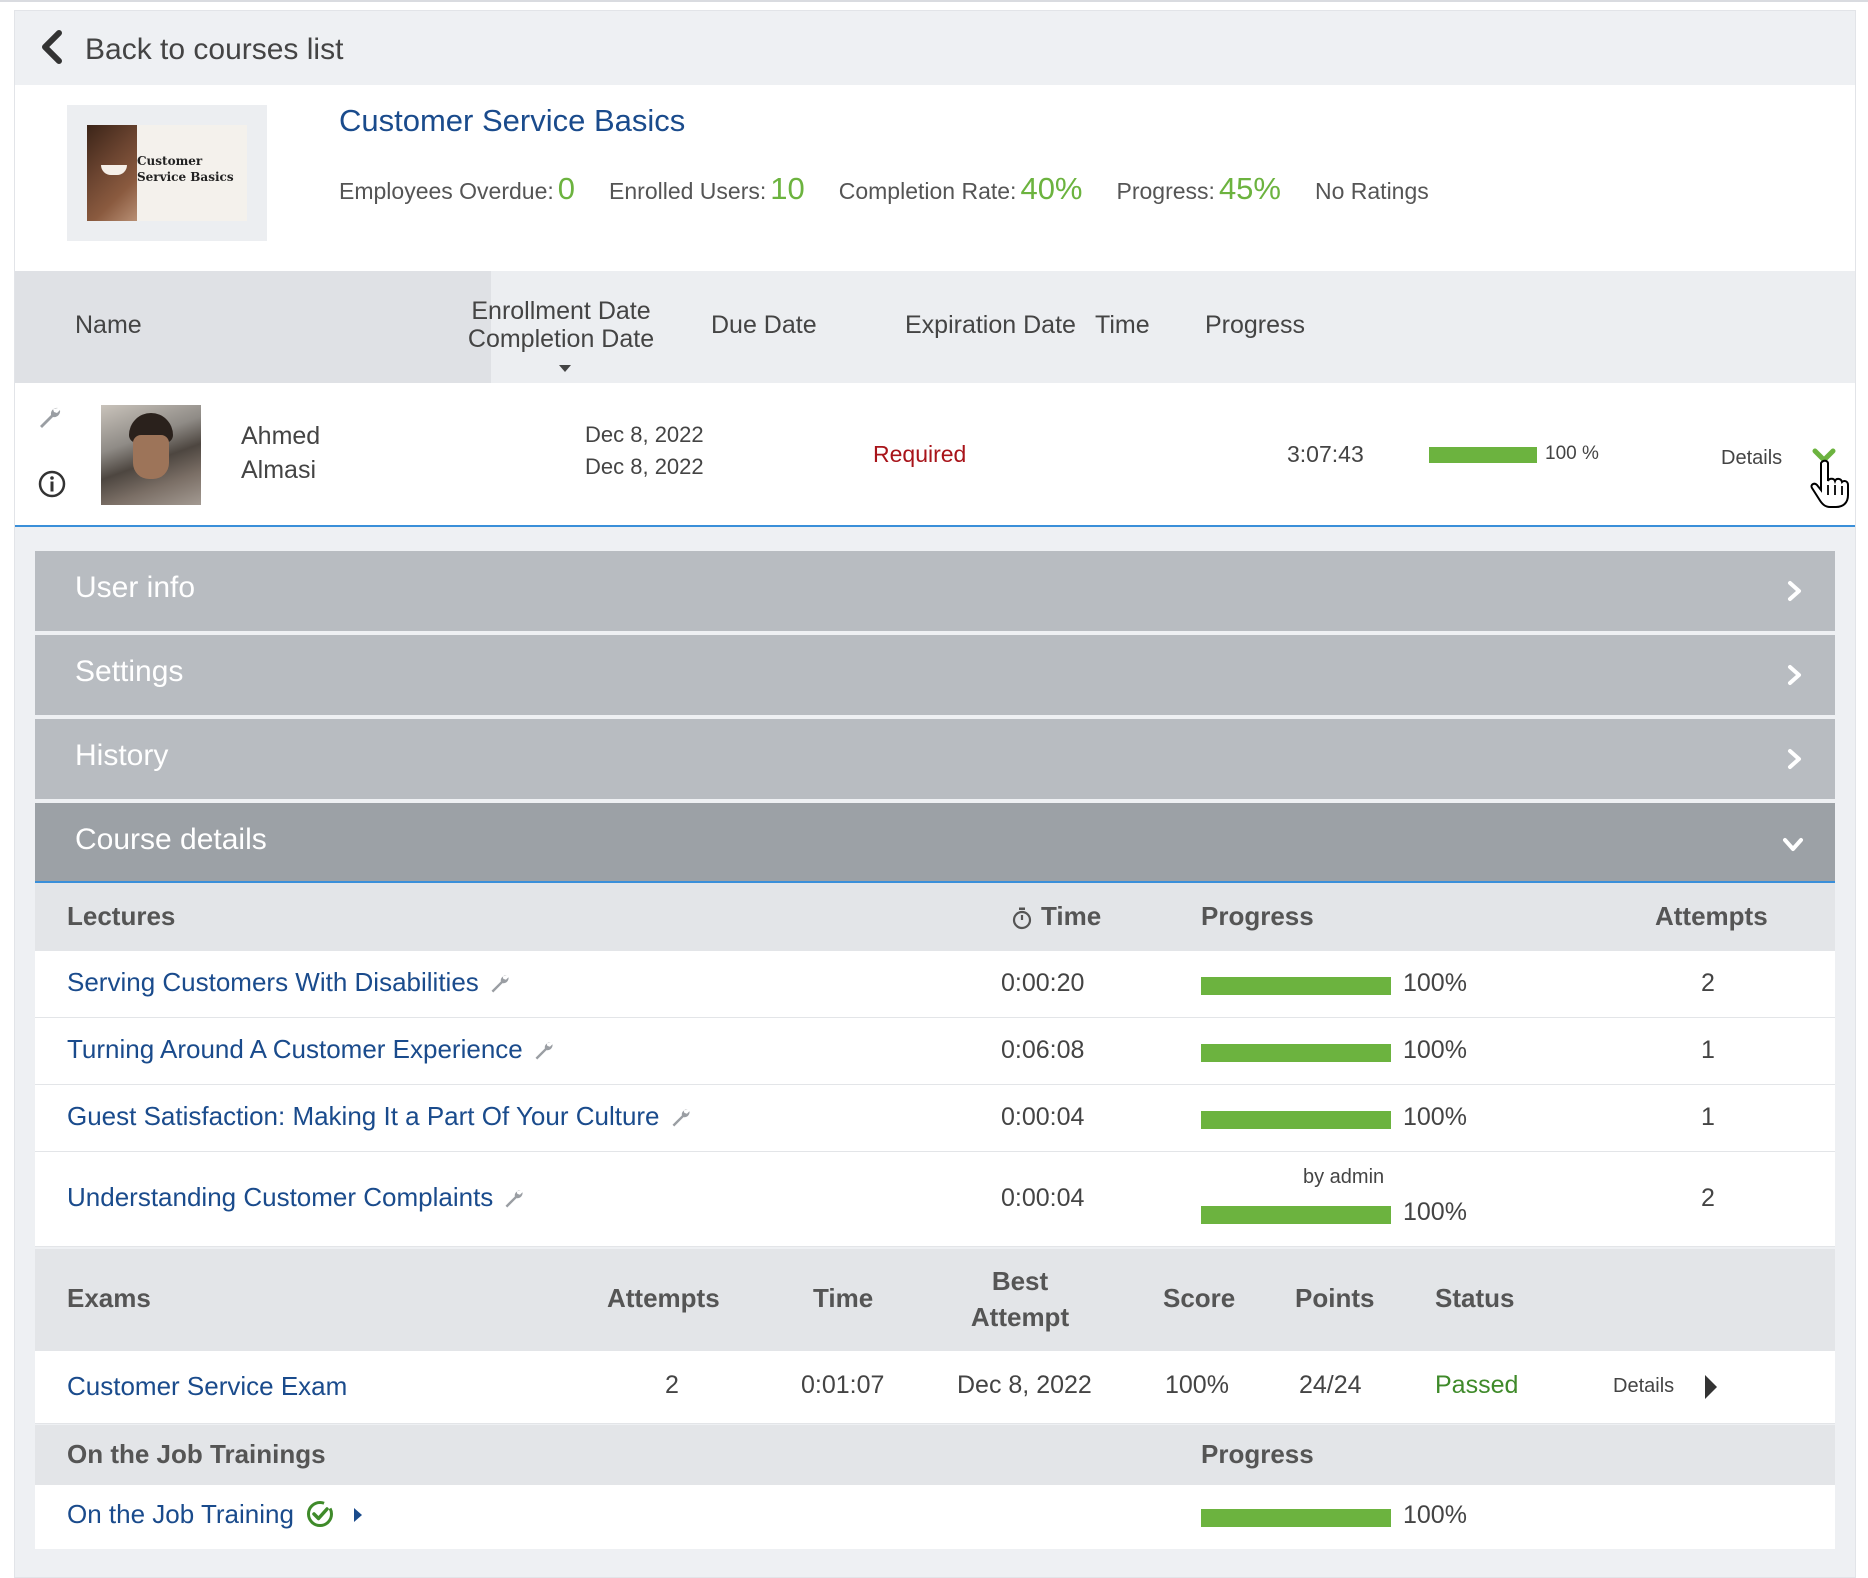 This screenshot has width=1868, height=1578. Describe the element at coordinates (1344, 1177) in the screenshot. I see `lecture-completed-by: by admin` at that location.